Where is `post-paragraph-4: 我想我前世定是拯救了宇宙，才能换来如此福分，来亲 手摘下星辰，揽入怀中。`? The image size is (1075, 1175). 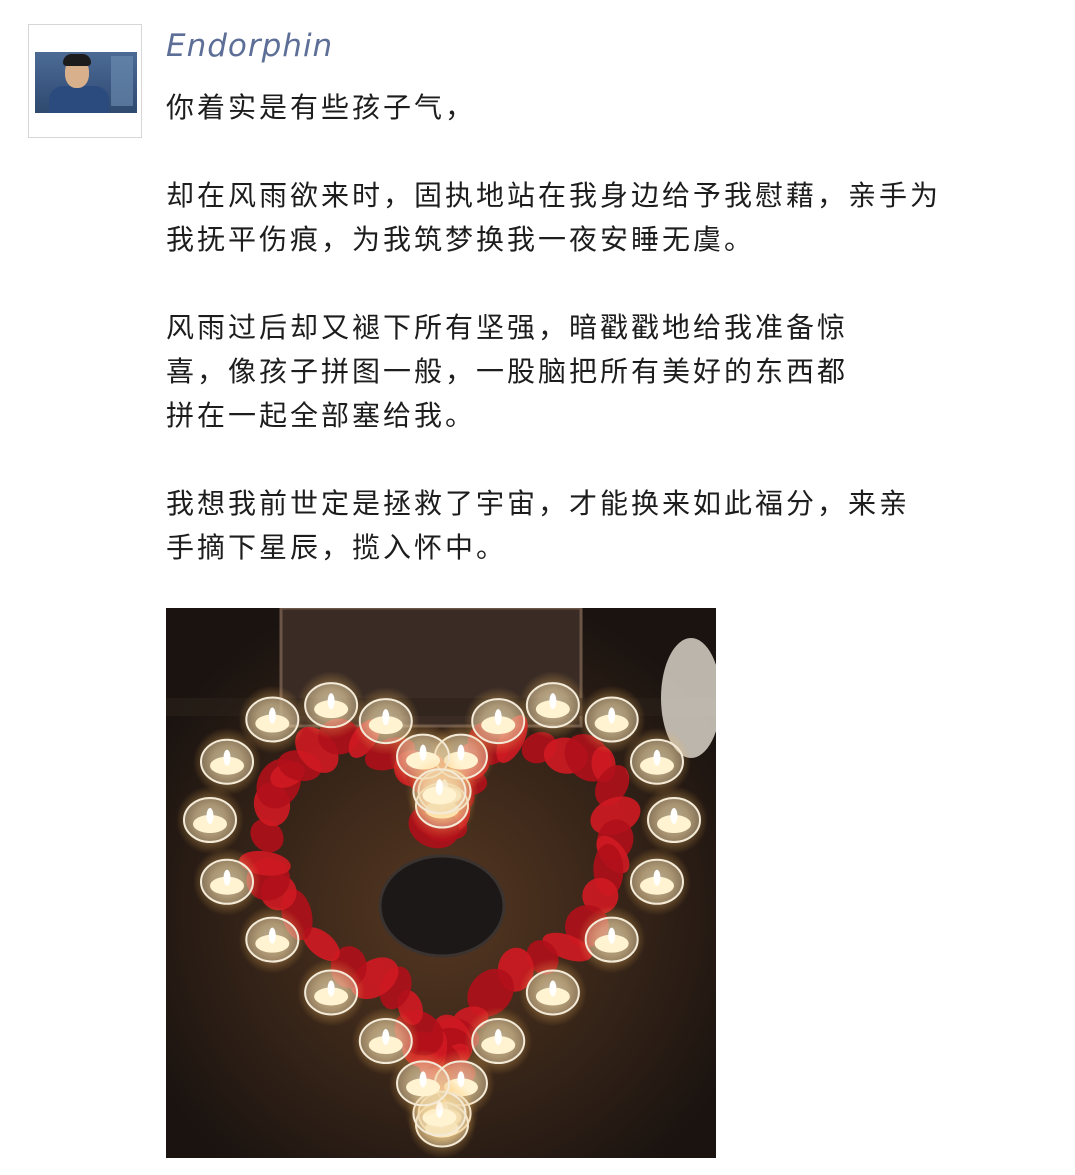 post-paragraph-4: 我想我前世定是拯救了宇宙，才能换来如此福分，来亲 手摘下星辰，揽入怀中。 is located at coordinates (538, 525).